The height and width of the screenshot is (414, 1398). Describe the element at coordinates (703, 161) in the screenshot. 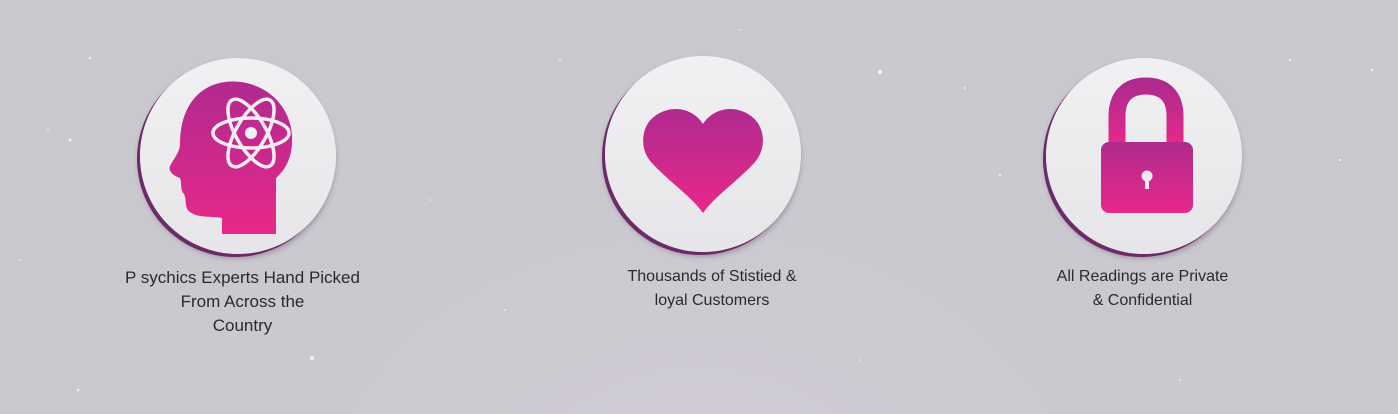

I see `heart-icon` at that location.